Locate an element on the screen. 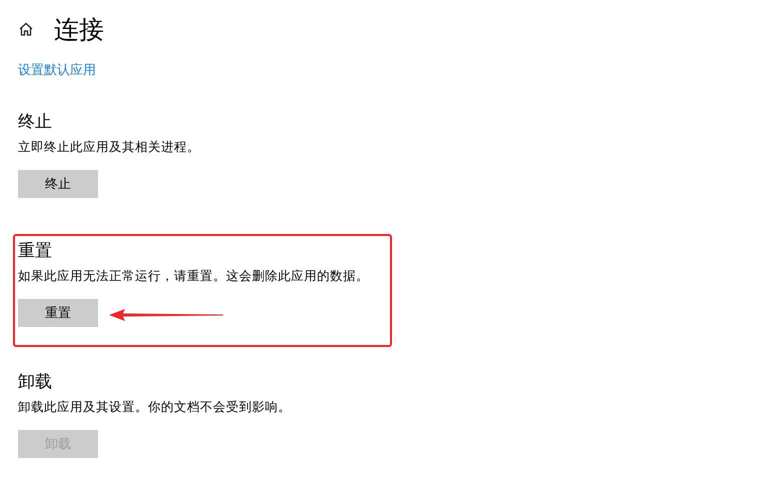 The height and width of the screenshot is (496, 758). page-title: 连接 is located at coordinates (79, 30).